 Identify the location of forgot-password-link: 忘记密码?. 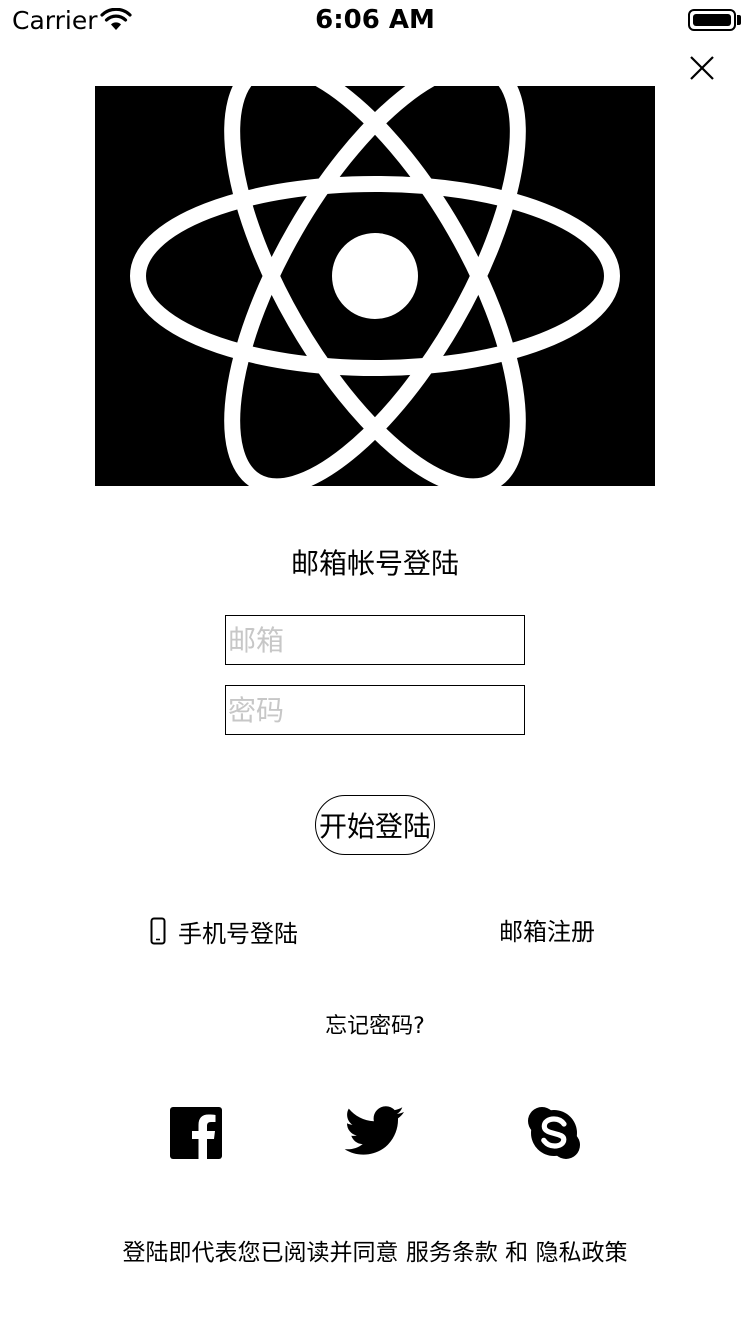
(375, 1026).